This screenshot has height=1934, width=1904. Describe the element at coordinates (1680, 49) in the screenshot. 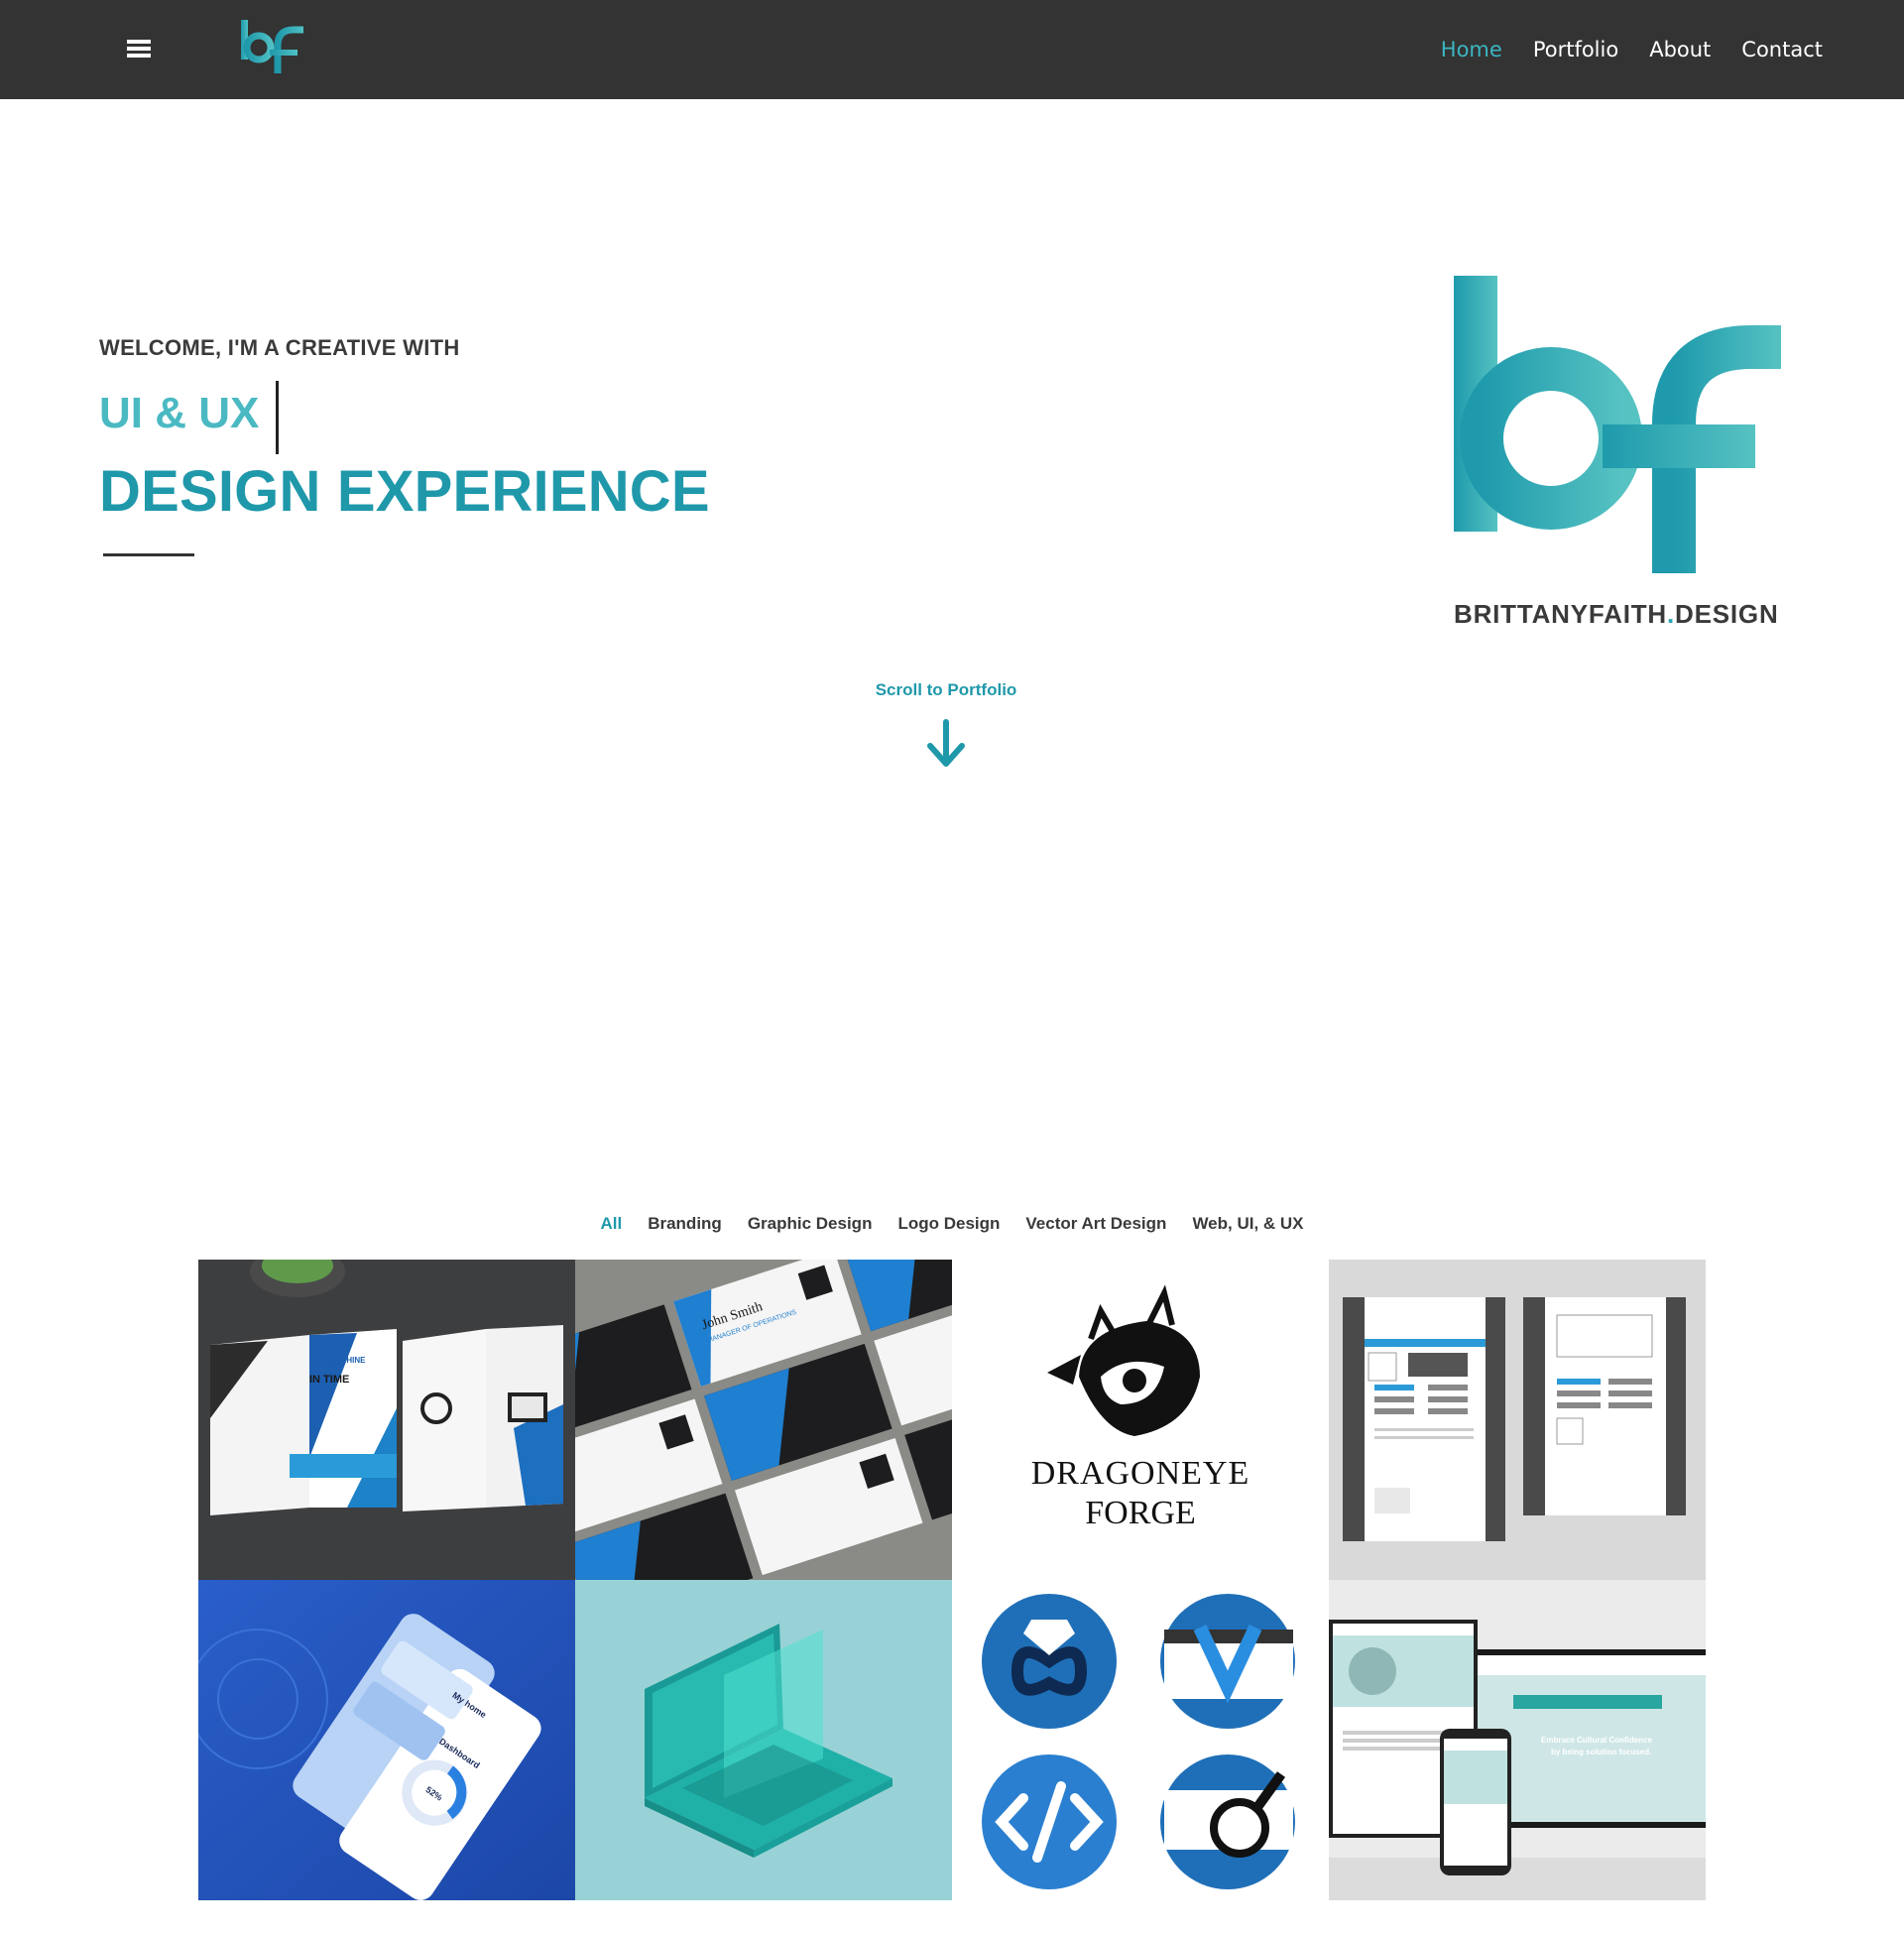

I see `nav-about: About` at that location.